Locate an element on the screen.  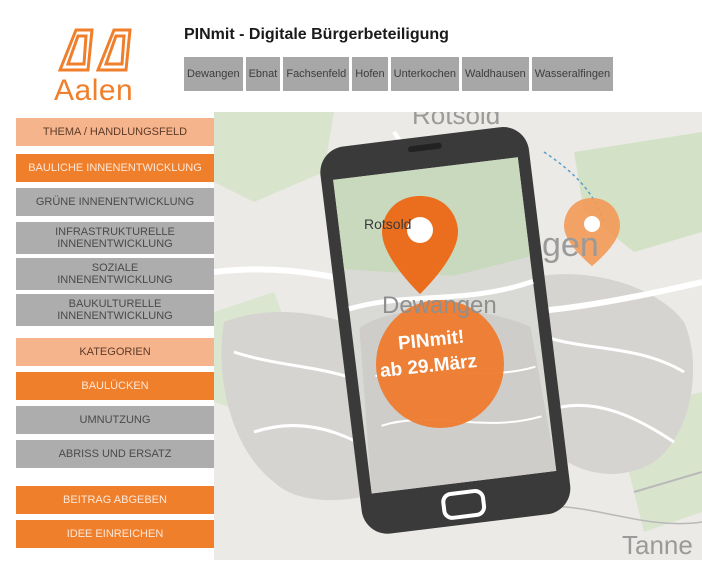
submit-contribution-button: BEITRAG ABGEBEN is located at coordinates (115, 500).